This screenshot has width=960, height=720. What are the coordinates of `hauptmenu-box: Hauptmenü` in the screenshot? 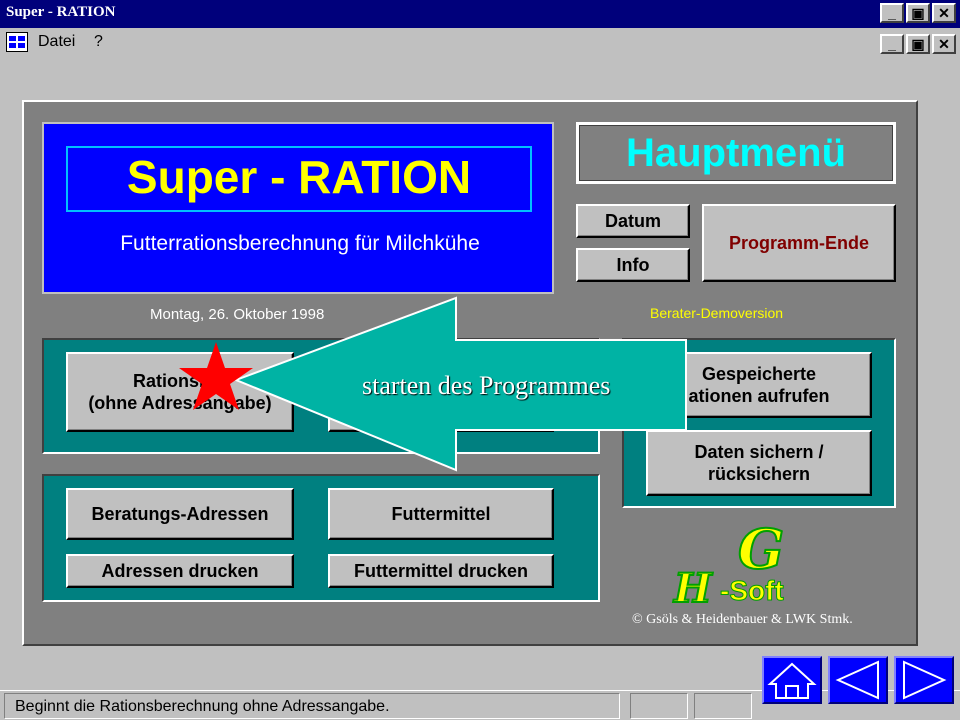 It's located at (736, 153).